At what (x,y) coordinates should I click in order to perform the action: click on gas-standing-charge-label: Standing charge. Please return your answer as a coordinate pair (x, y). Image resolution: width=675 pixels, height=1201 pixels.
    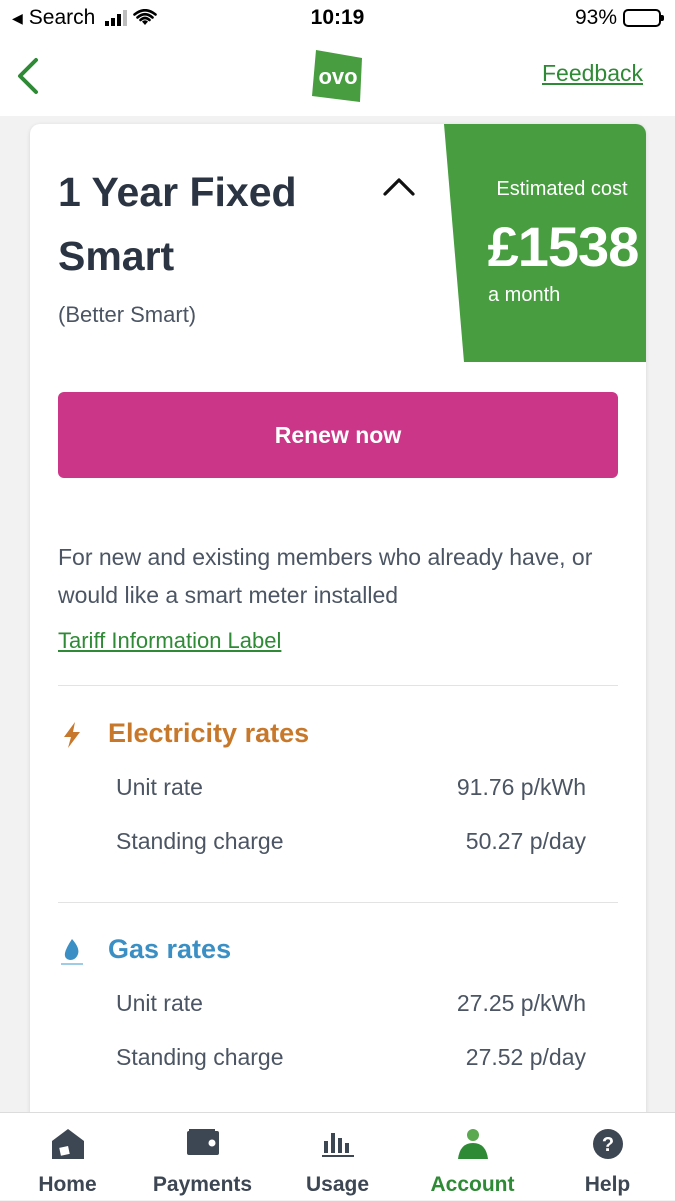
    Looking at the image, I should click on (200, 1057).